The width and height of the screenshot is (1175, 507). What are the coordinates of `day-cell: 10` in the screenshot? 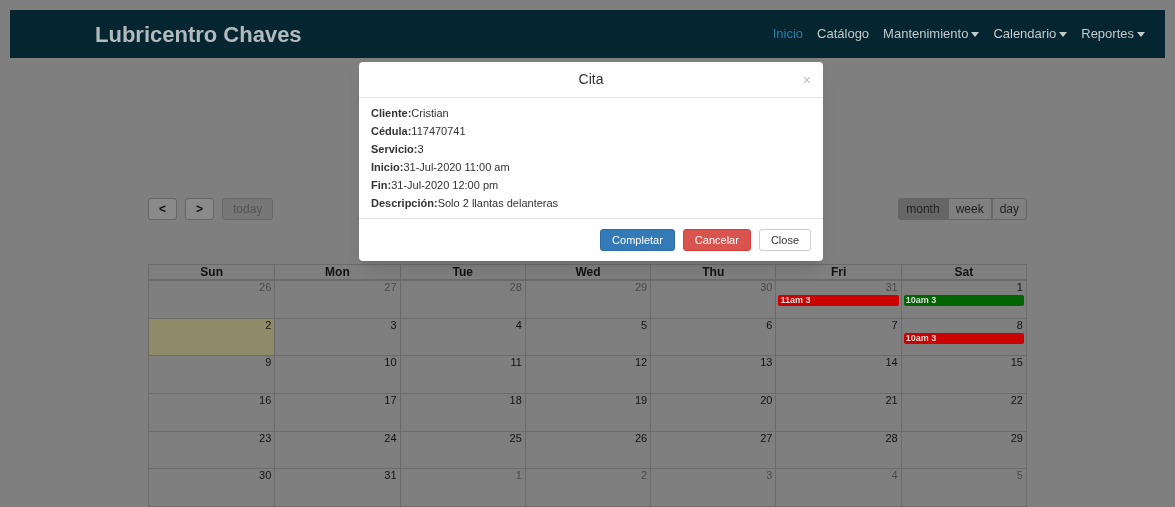 It's located at (337, 374).